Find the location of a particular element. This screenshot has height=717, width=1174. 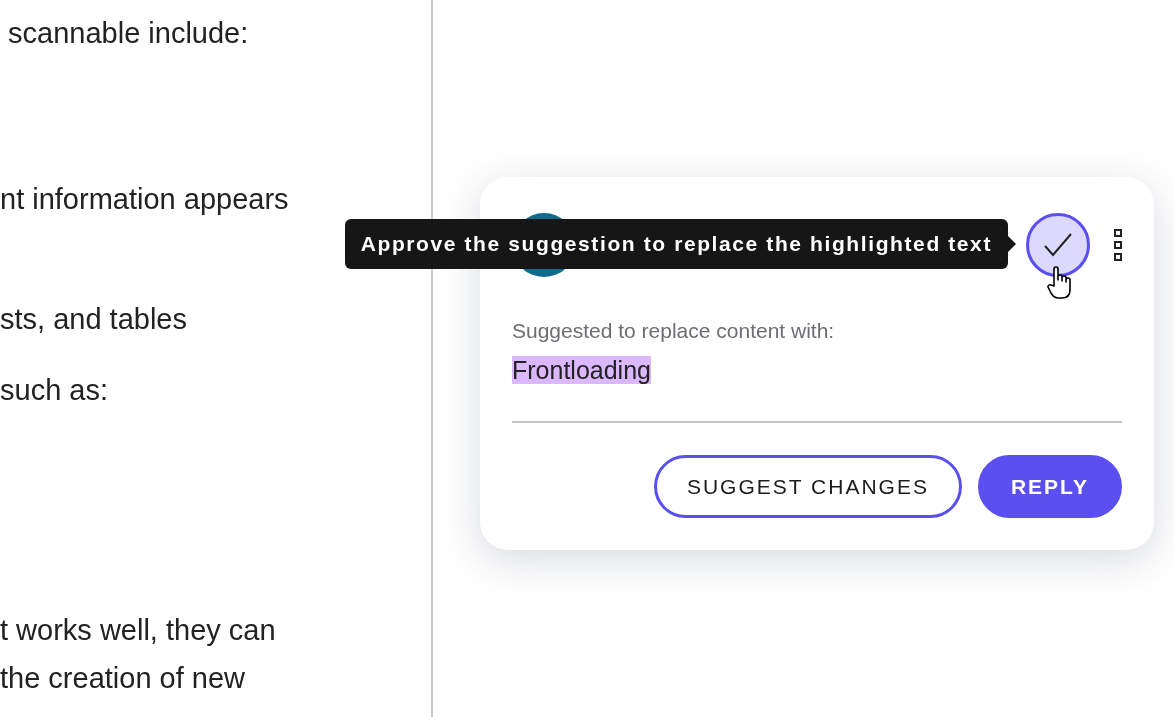

suggestion-label: Suggested to replace content with: is located at coordinates (674, 331).